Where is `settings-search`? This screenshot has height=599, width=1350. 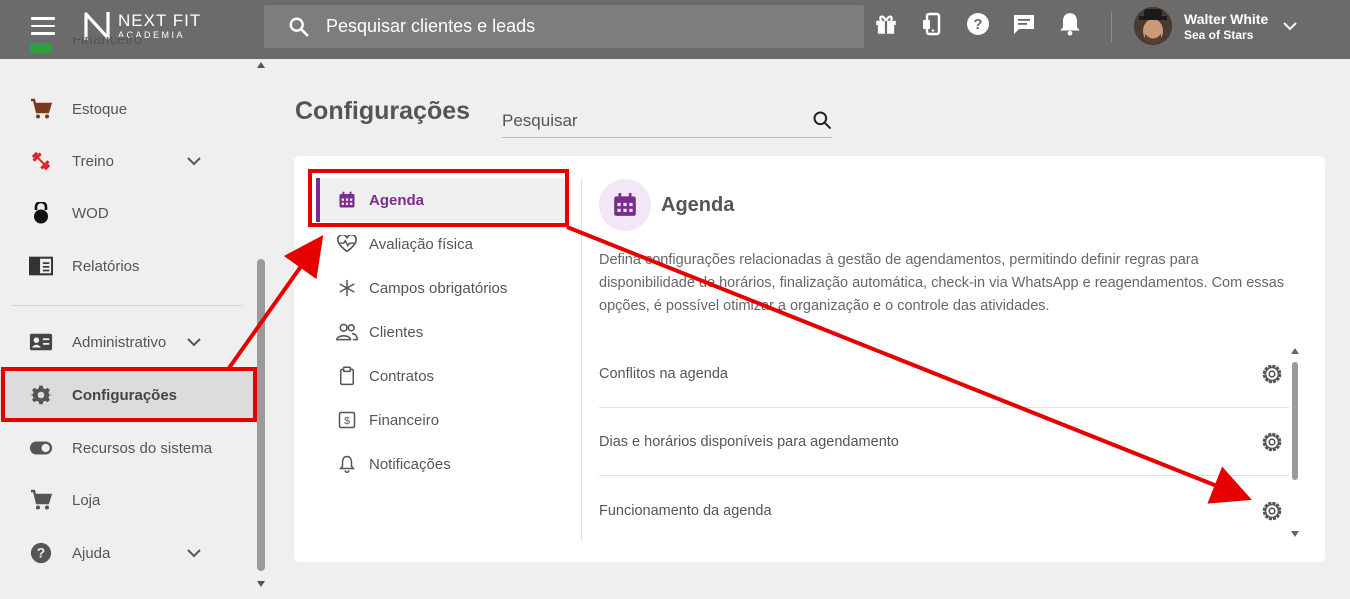 settings-search is located at coordinates (667, 121).